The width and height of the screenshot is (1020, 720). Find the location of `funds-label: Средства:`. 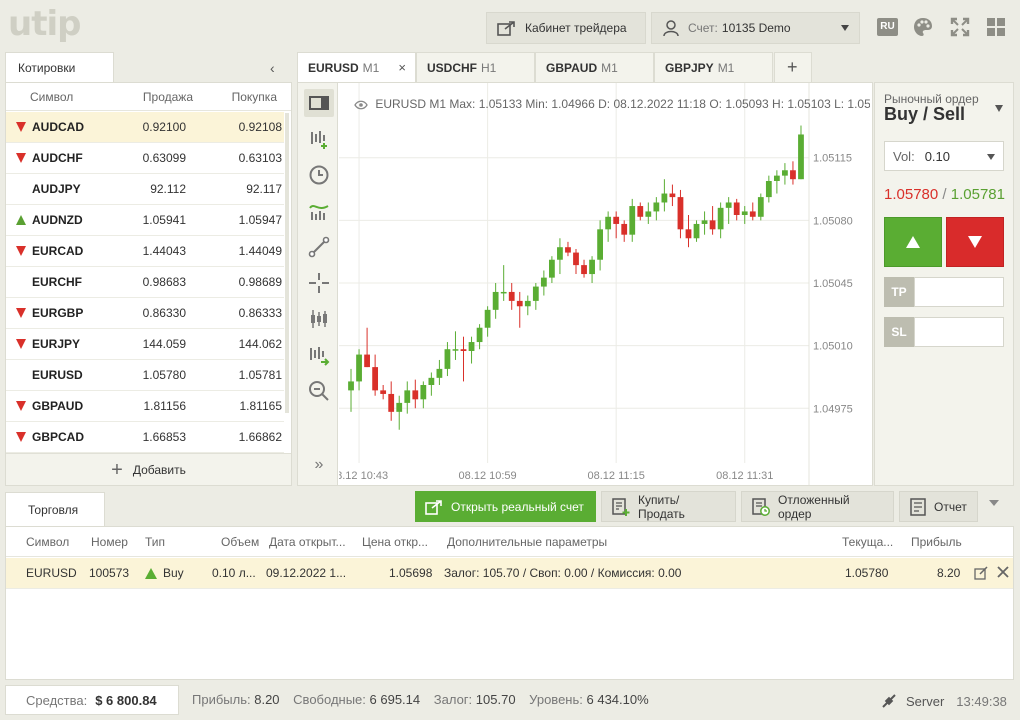

funds-label: Средства: is located at coordinates (57, 700).